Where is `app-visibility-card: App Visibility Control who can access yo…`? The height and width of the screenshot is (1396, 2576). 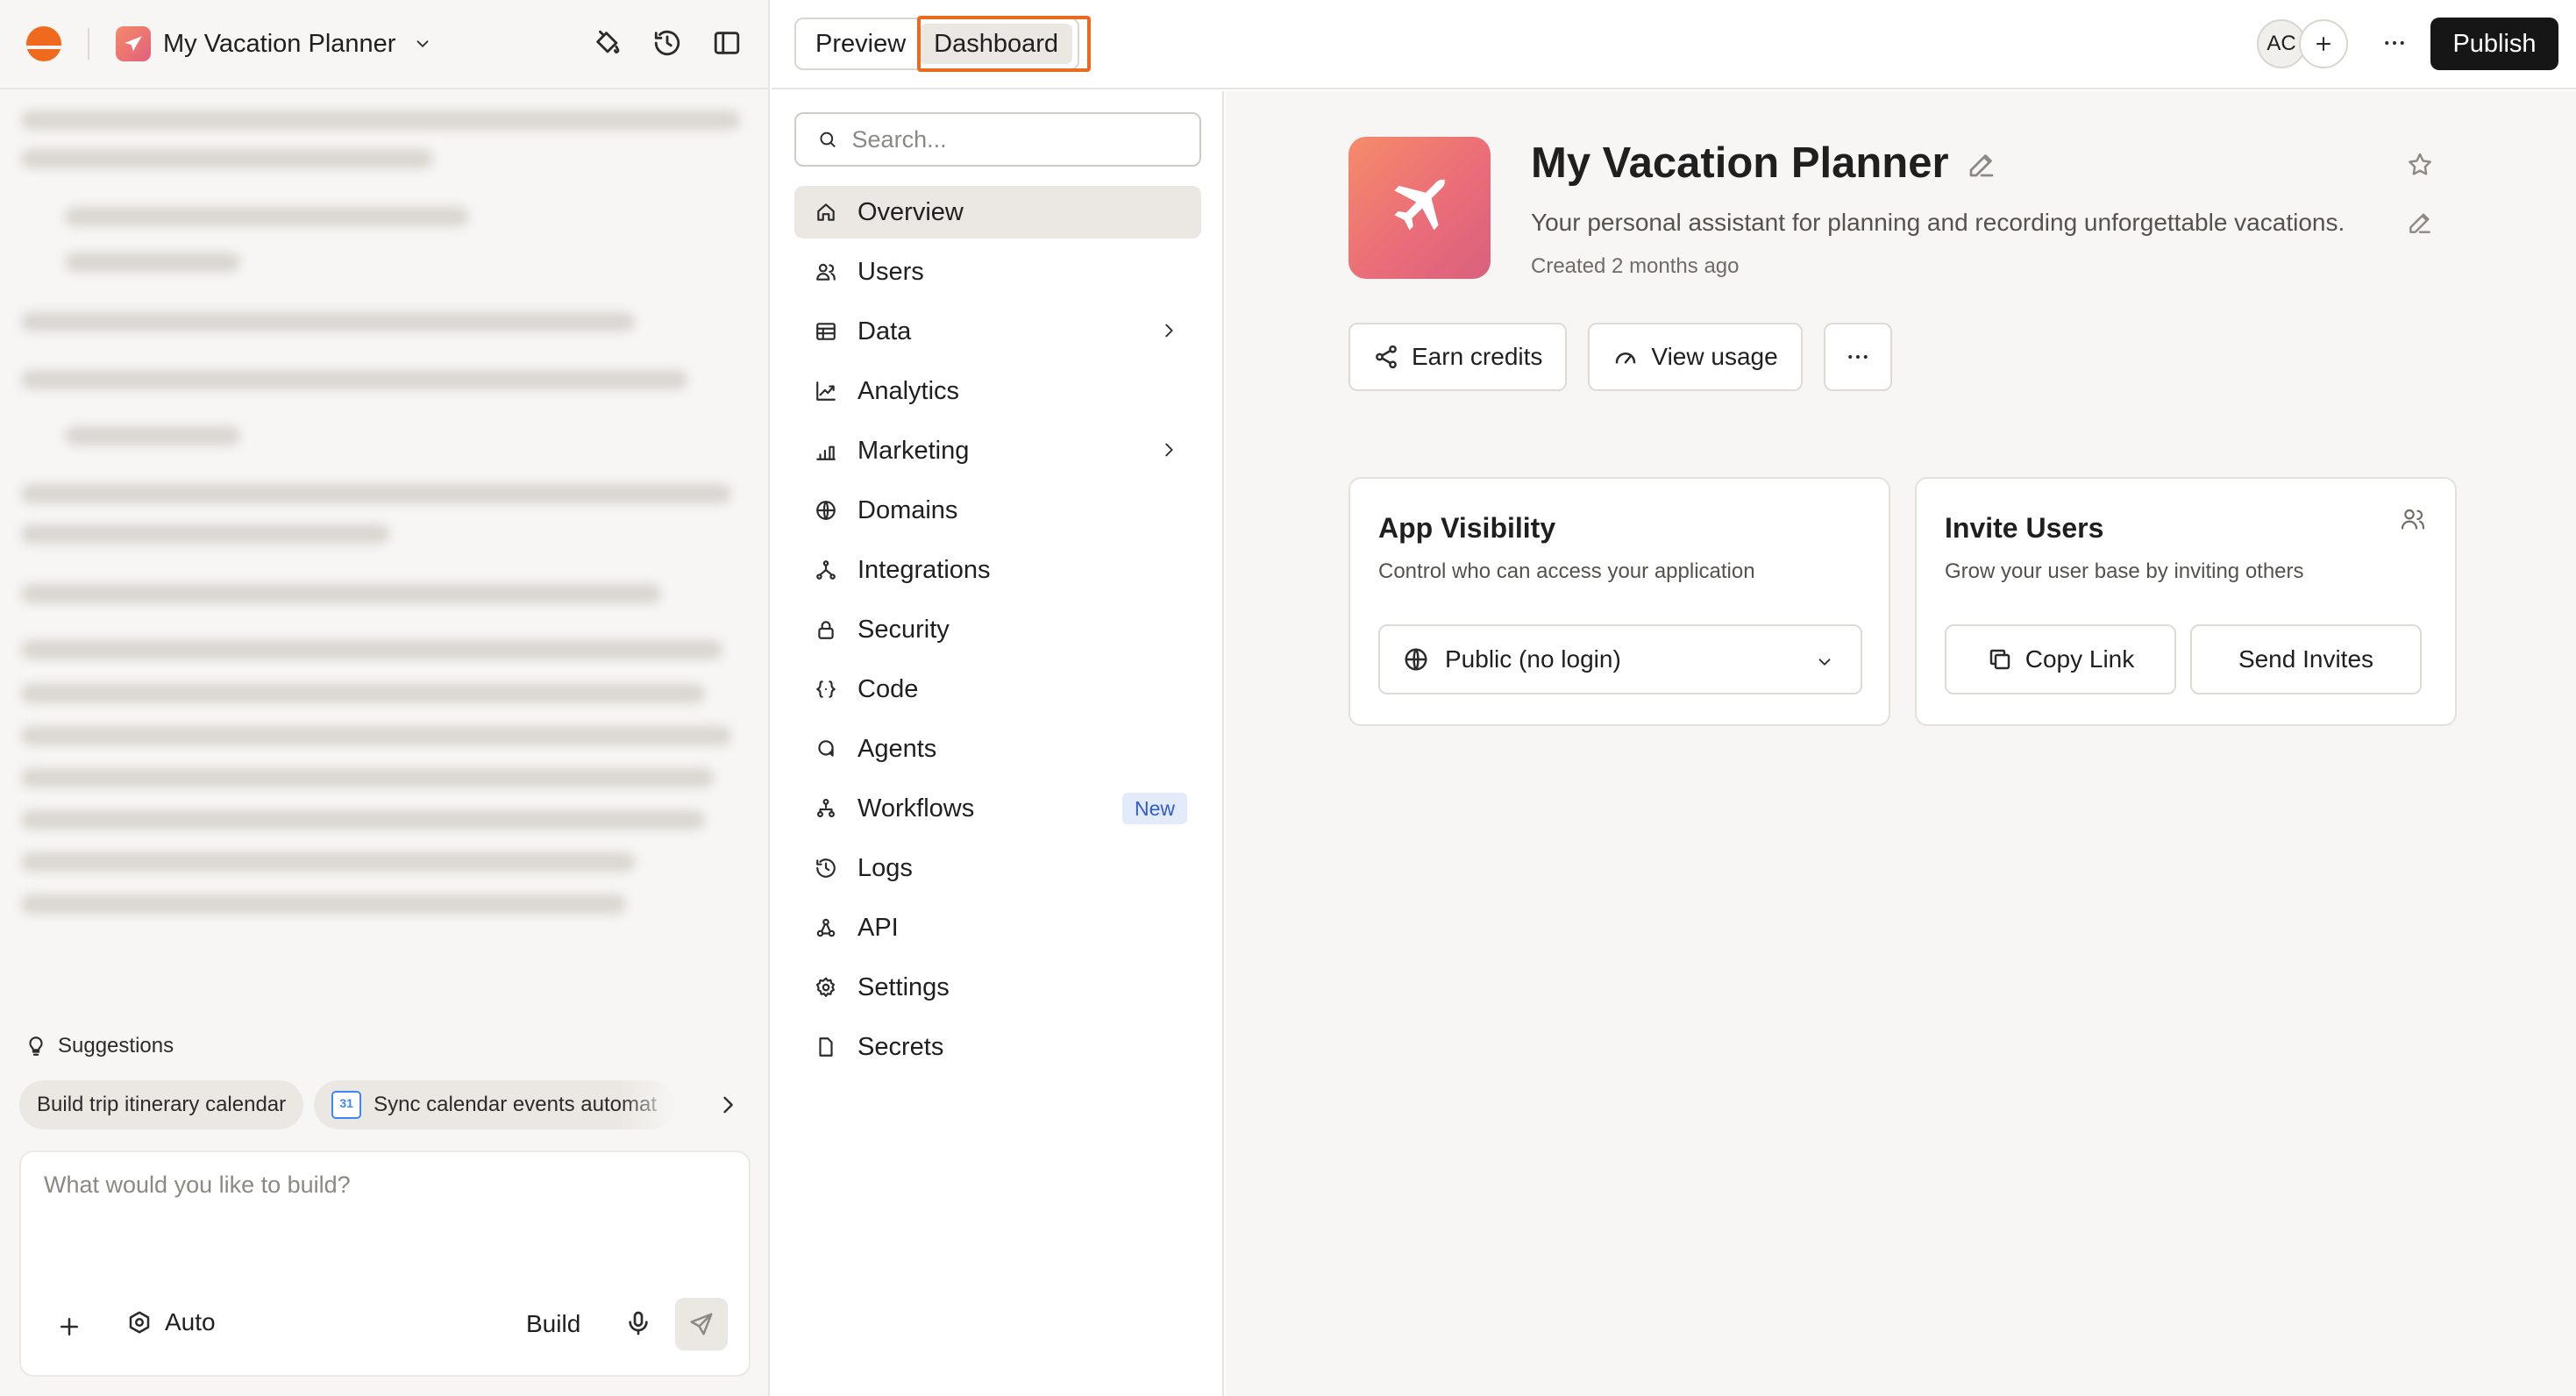
app-visibility-card: App Visibility Control who can access yo… is located at coordinates (1619, 601).